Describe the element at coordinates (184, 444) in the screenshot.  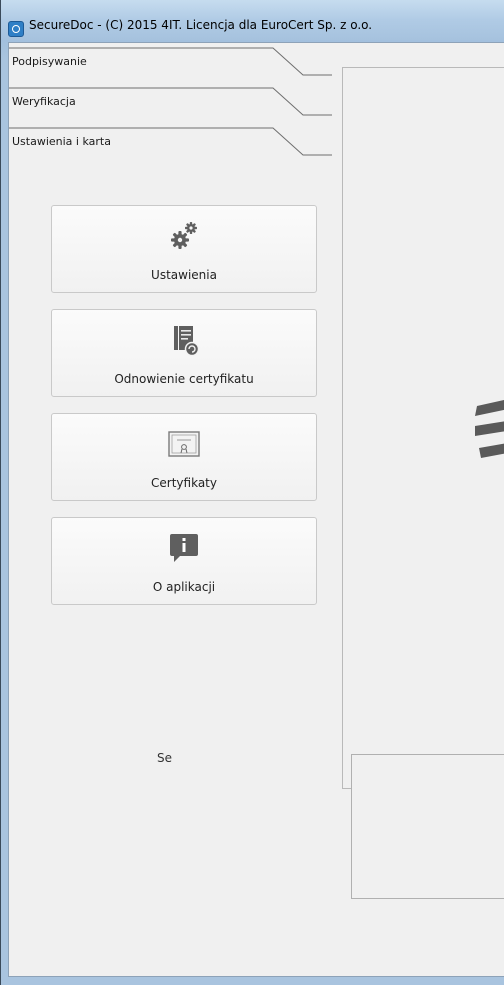
I see `certificate-icon` at that location.